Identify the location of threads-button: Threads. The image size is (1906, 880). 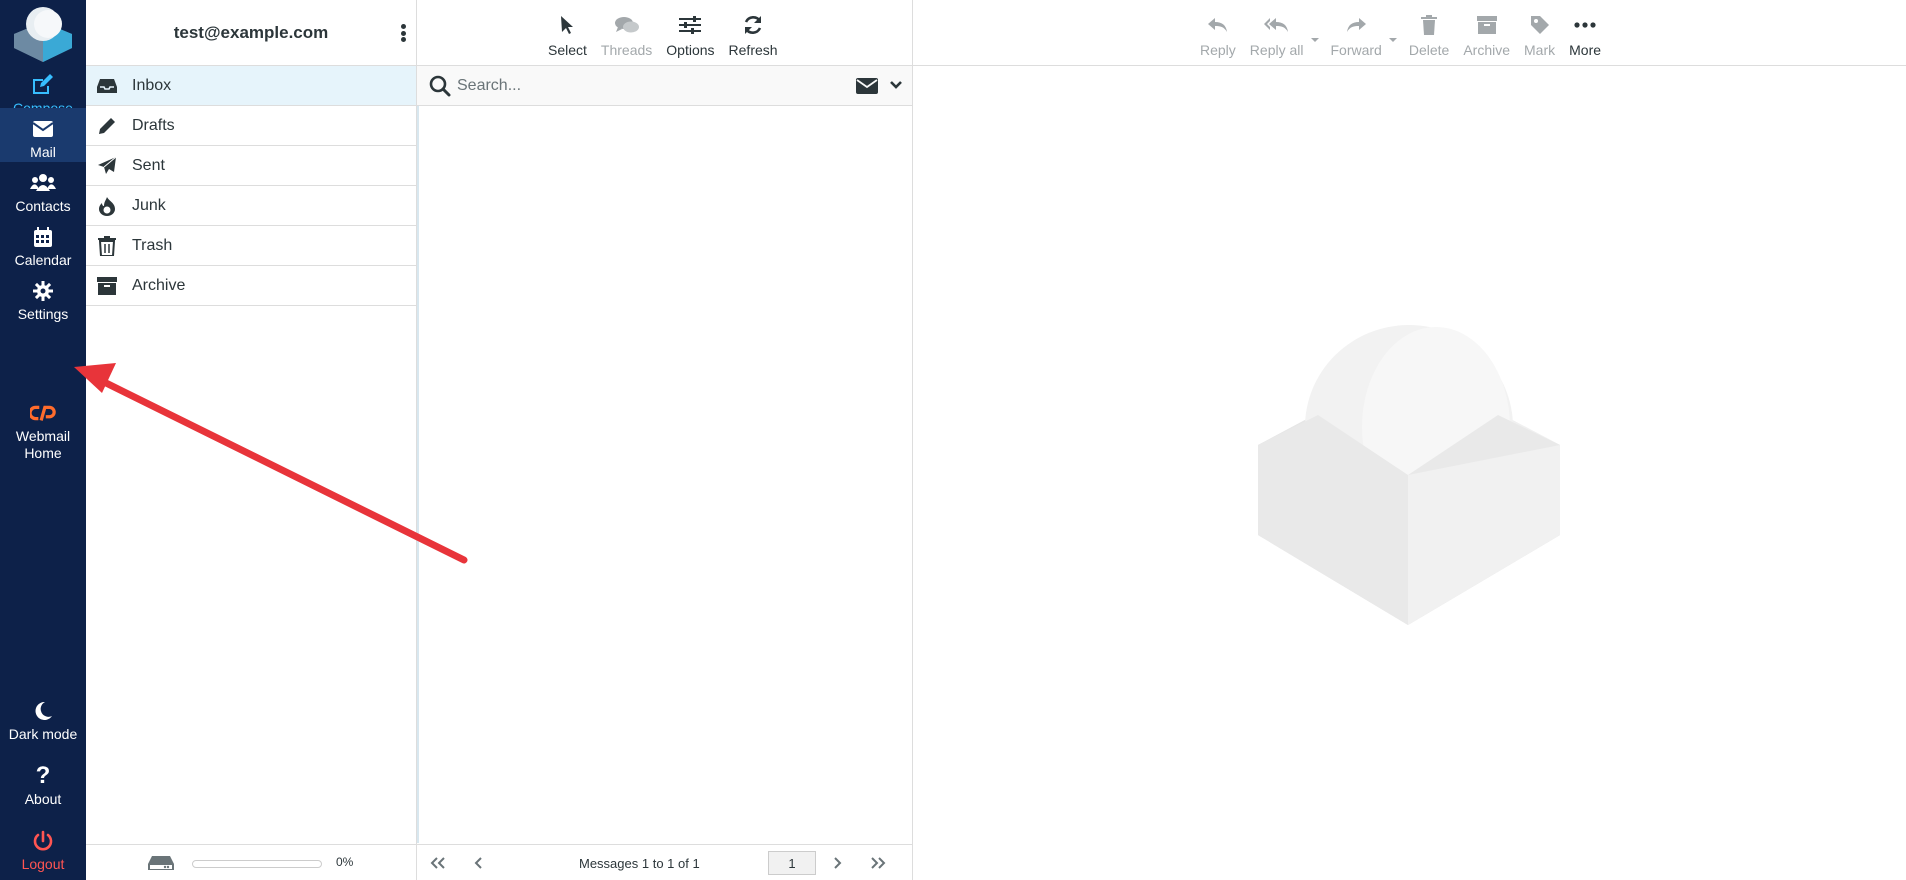
(626, 37).